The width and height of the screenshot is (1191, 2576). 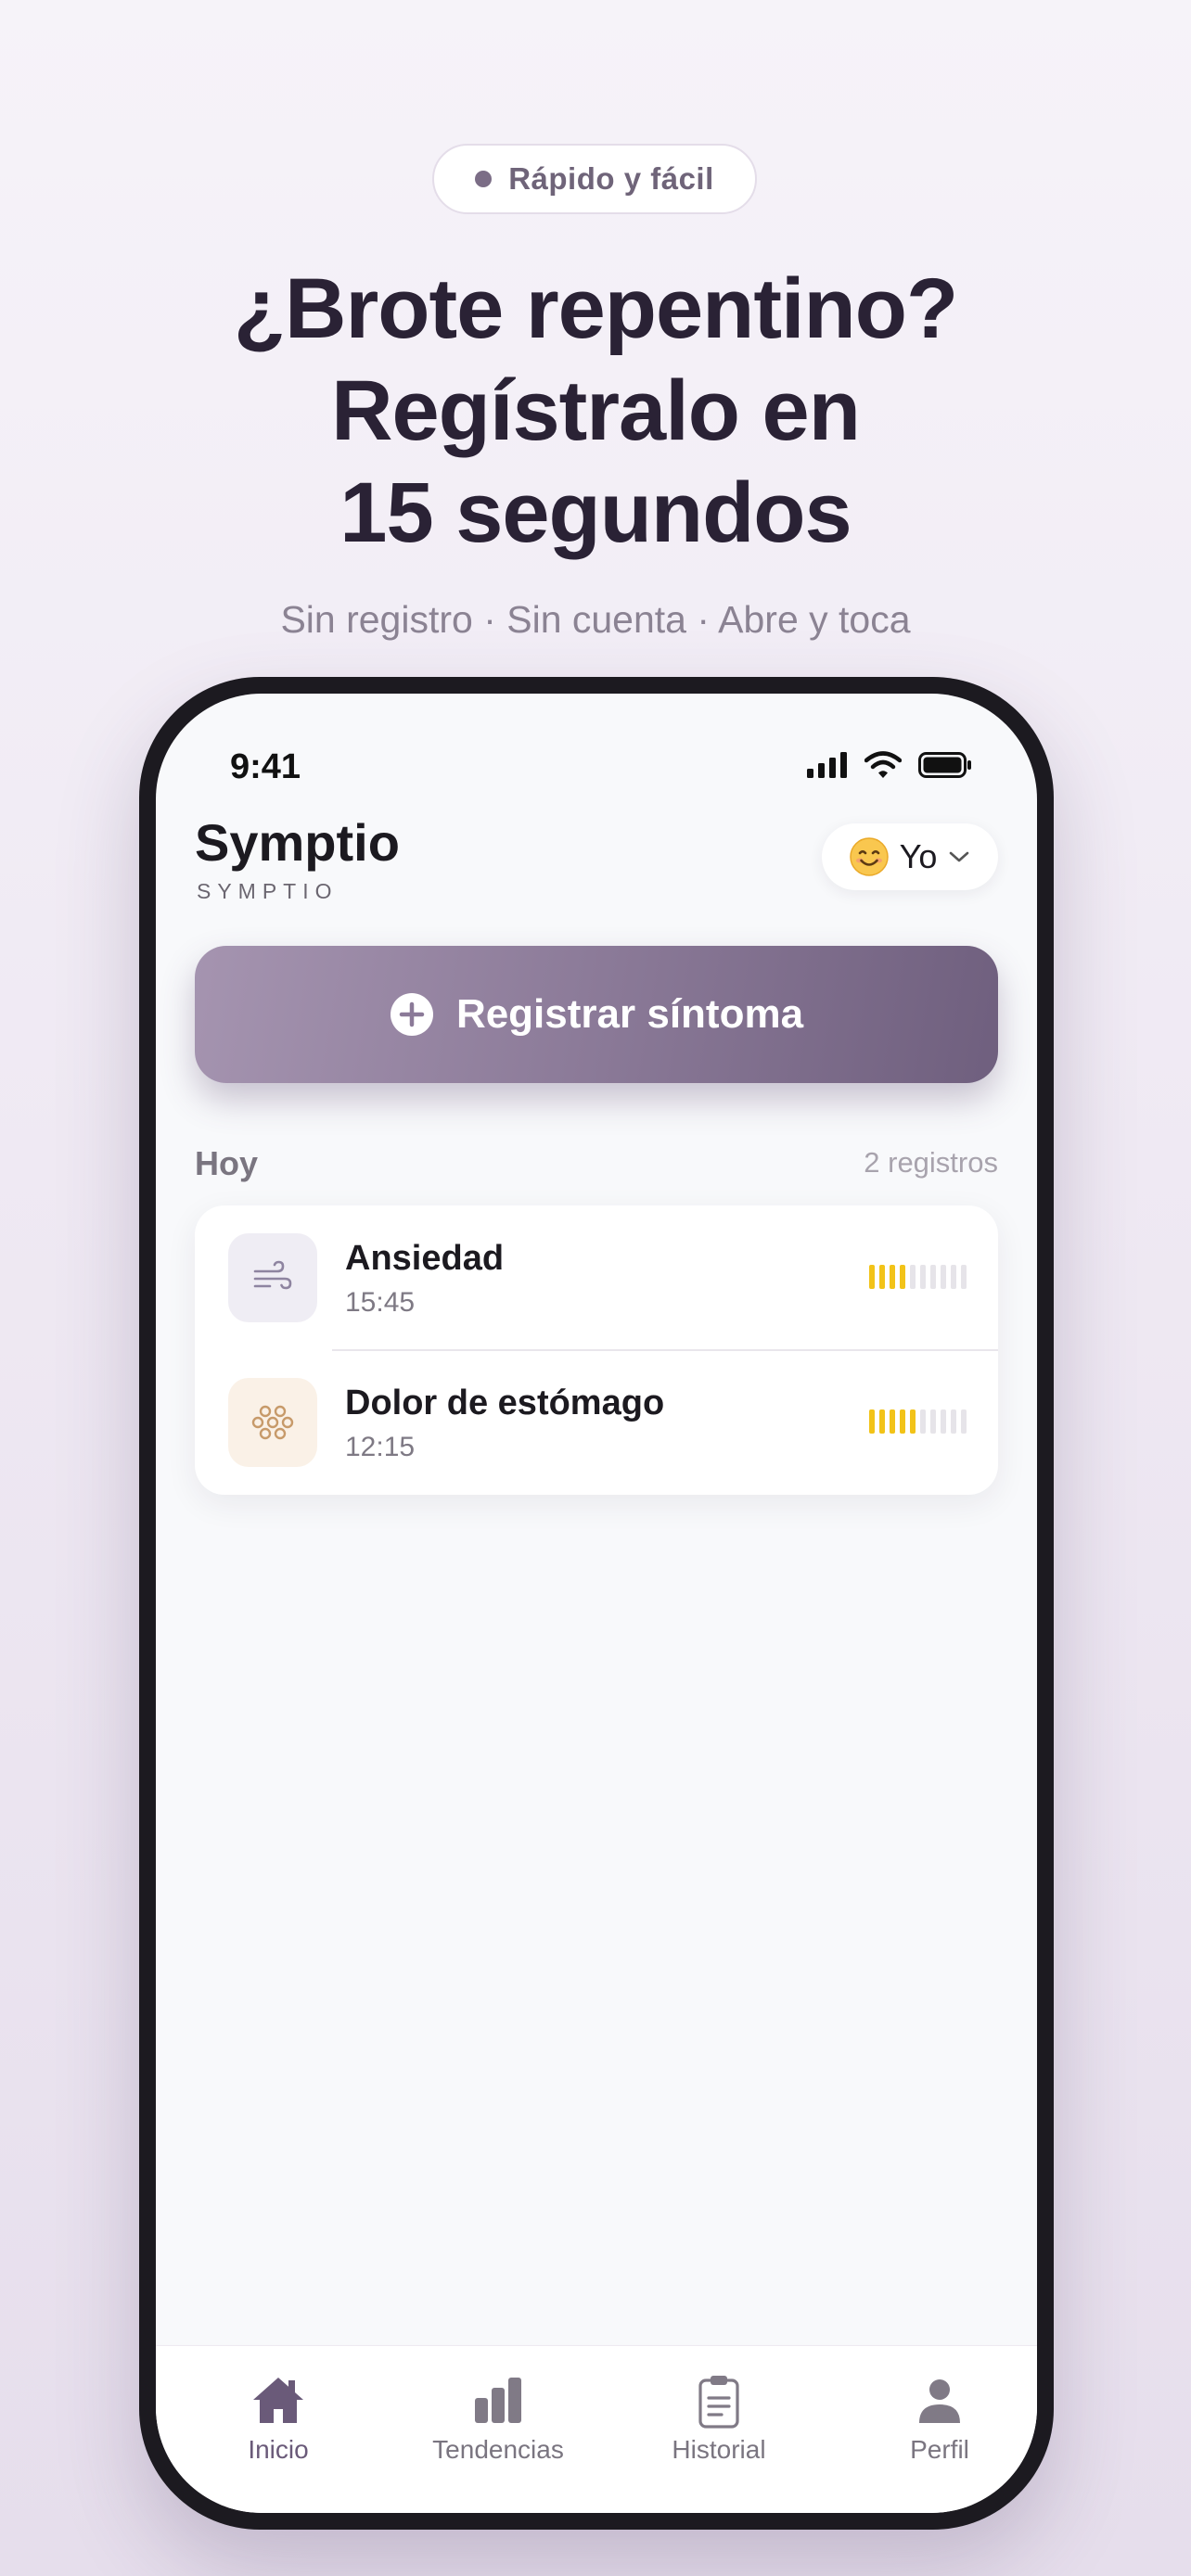 I want to click on tab-inicio: Inicio, so click(x=278, y=2419).